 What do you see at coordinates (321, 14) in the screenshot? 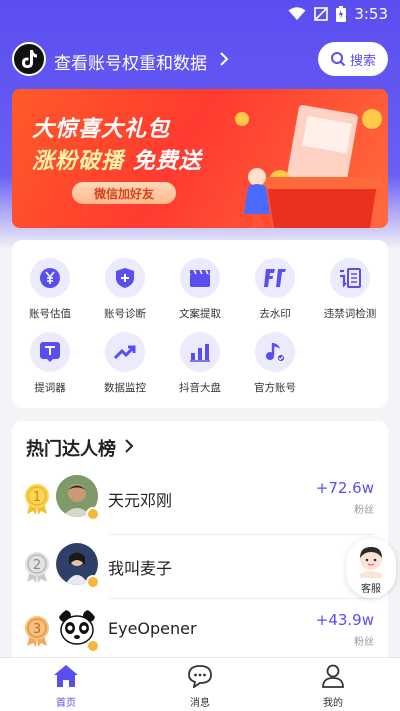
I see `no-sim-icon` at bounding box center [321, 14].